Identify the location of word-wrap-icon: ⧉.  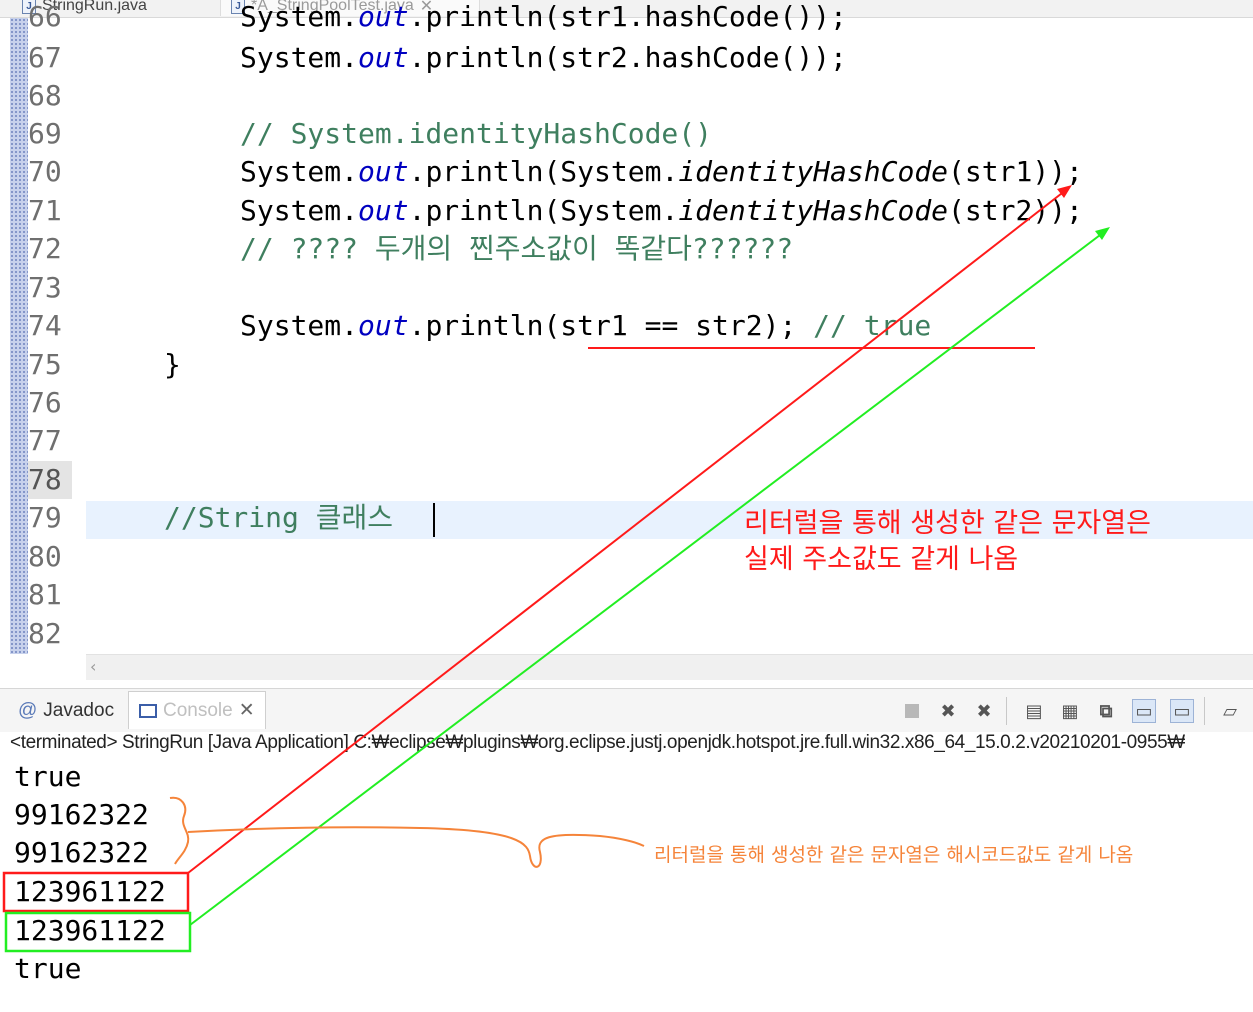
(1106, 711).